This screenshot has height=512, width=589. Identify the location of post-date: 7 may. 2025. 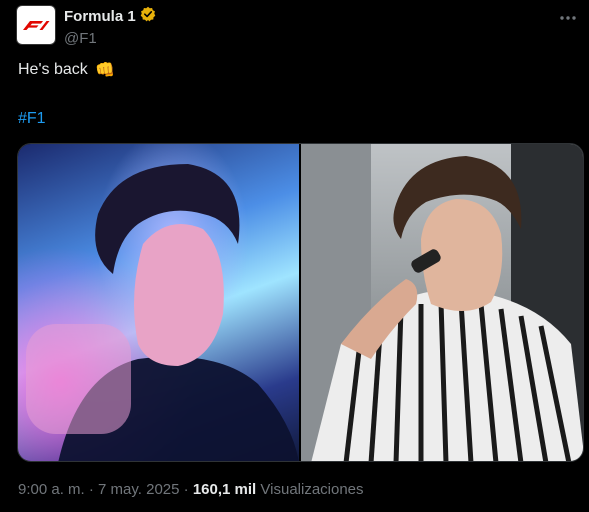
(138, 489).